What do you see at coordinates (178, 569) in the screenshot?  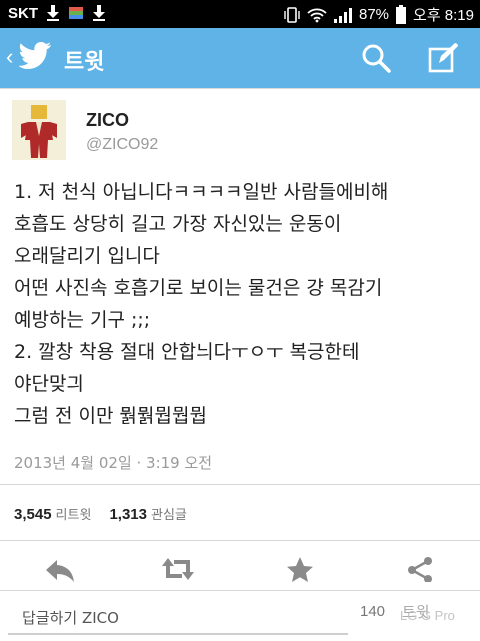 I see `retweet-icon` at bounding box center [178, 569].